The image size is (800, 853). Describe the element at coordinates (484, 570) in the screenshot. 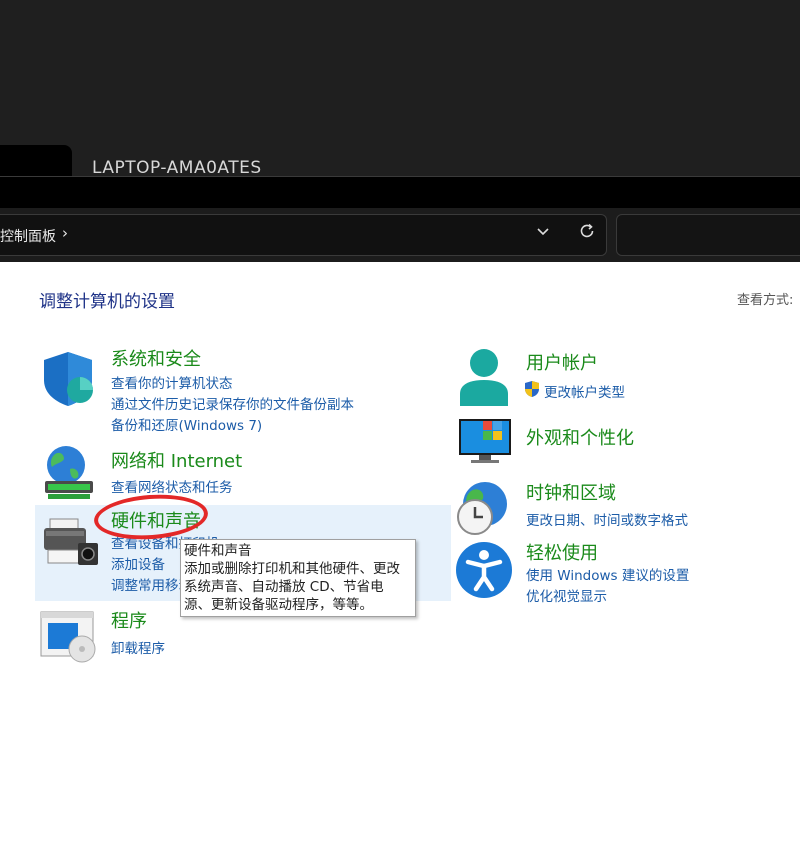

I see `accessibility-icon` at that location.